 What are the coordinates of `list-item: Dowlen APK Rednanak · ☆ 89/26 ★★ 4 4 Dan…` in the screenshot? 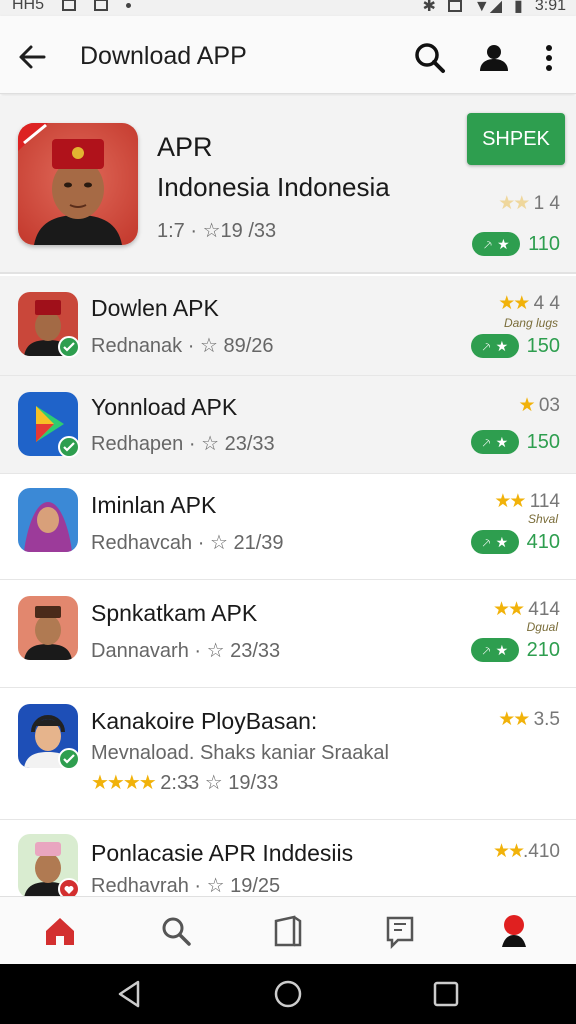 It's located at (288, 326).